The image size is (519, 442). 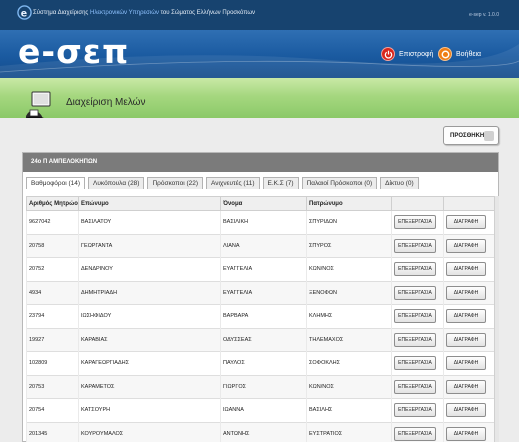 What do you see at coordinates (149, 363) in the screenshot?
I see `surname-cell: ΚΑΡΑΓΕΩΡΓΙΑΔΗΣ` at bounding box center [149, 363].